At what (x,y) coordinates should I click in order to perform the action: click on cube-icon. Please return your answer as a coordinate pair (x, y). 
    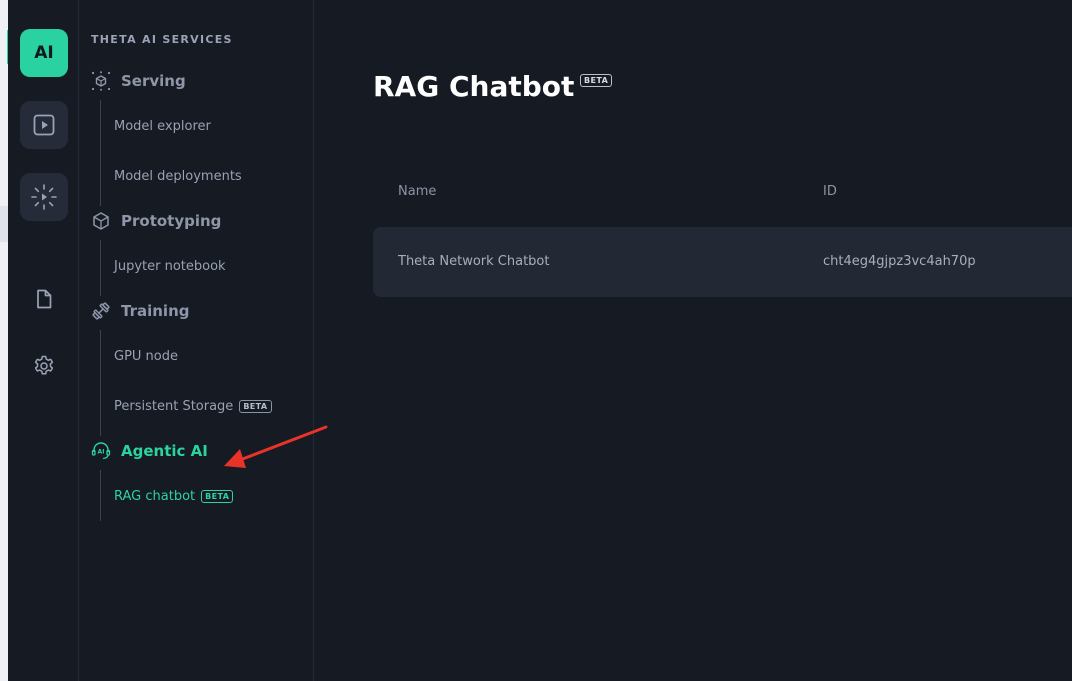
    Looking at the image, I should click on (101, 221).